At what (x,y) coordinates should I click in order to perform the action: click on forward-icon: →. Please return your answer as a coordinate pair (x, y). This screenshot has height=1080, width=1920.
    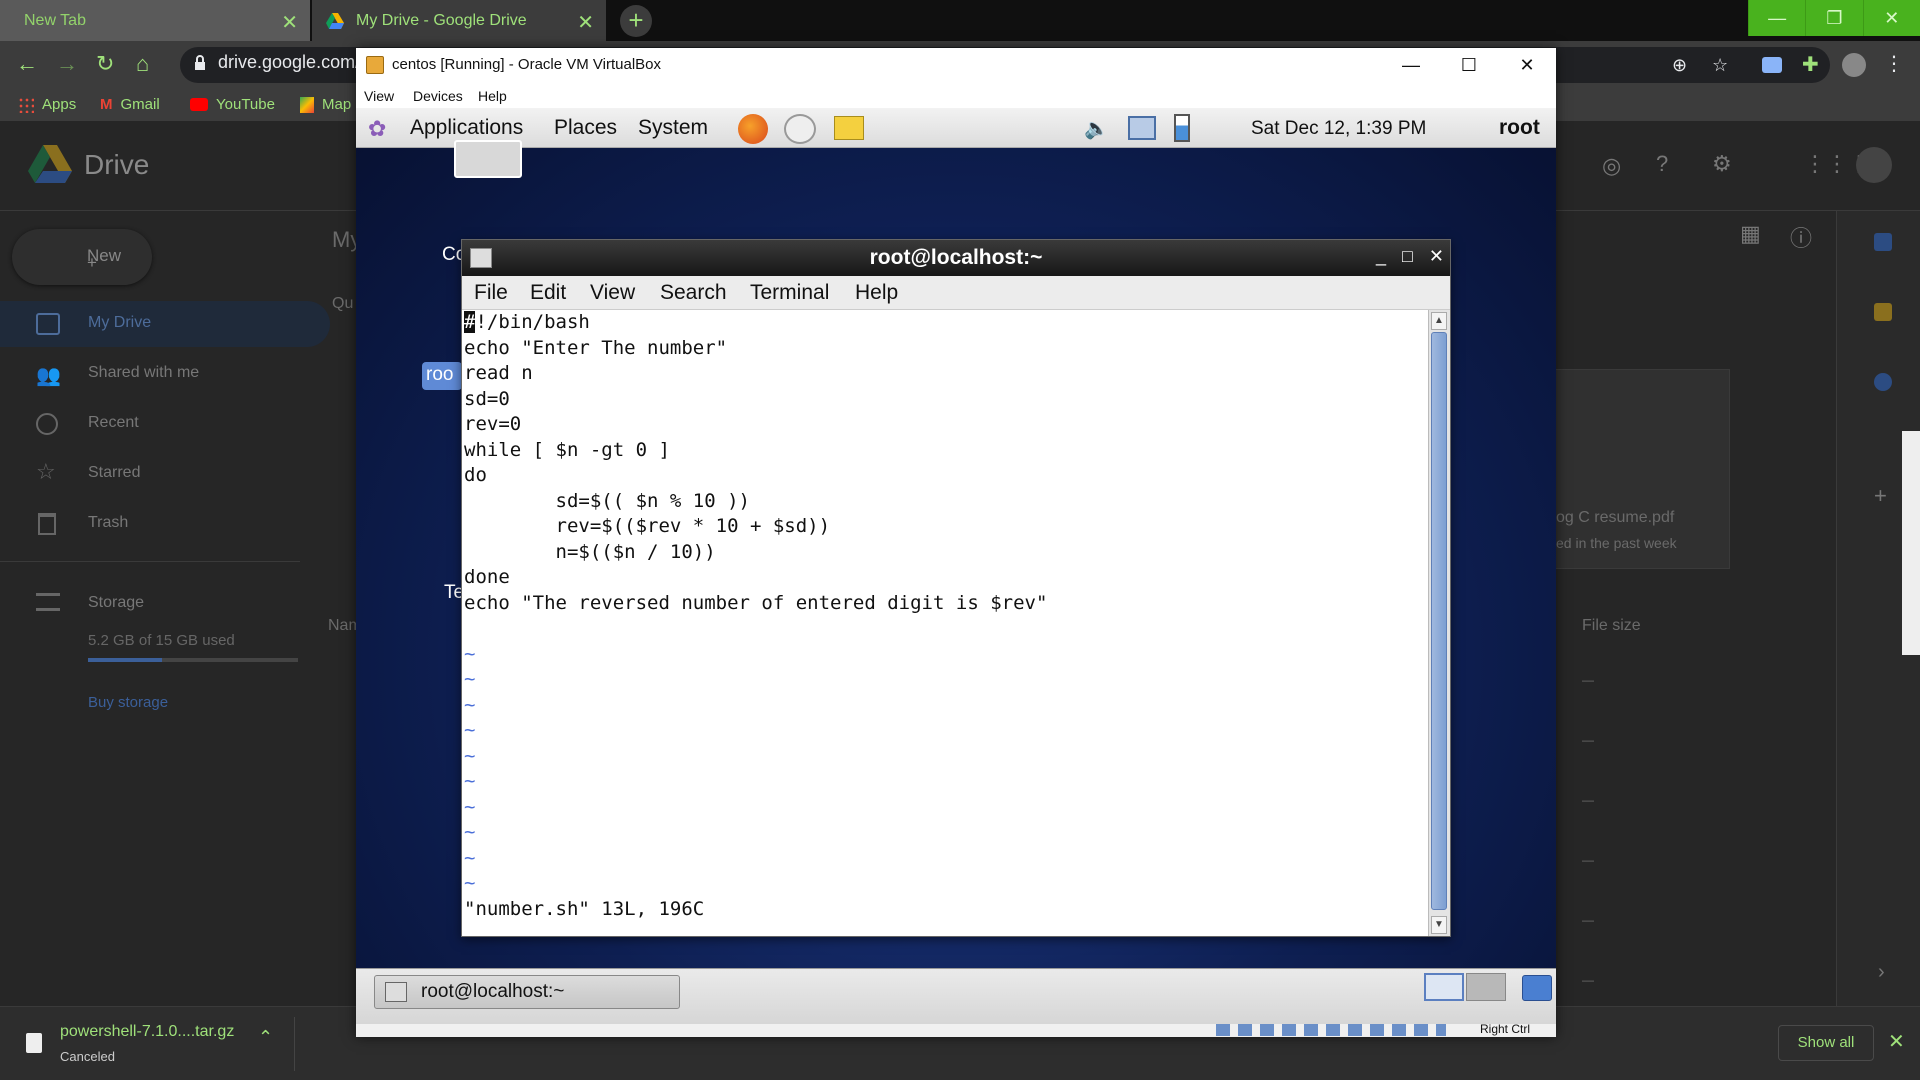
    Looking at the image, I should click on (67, 64).